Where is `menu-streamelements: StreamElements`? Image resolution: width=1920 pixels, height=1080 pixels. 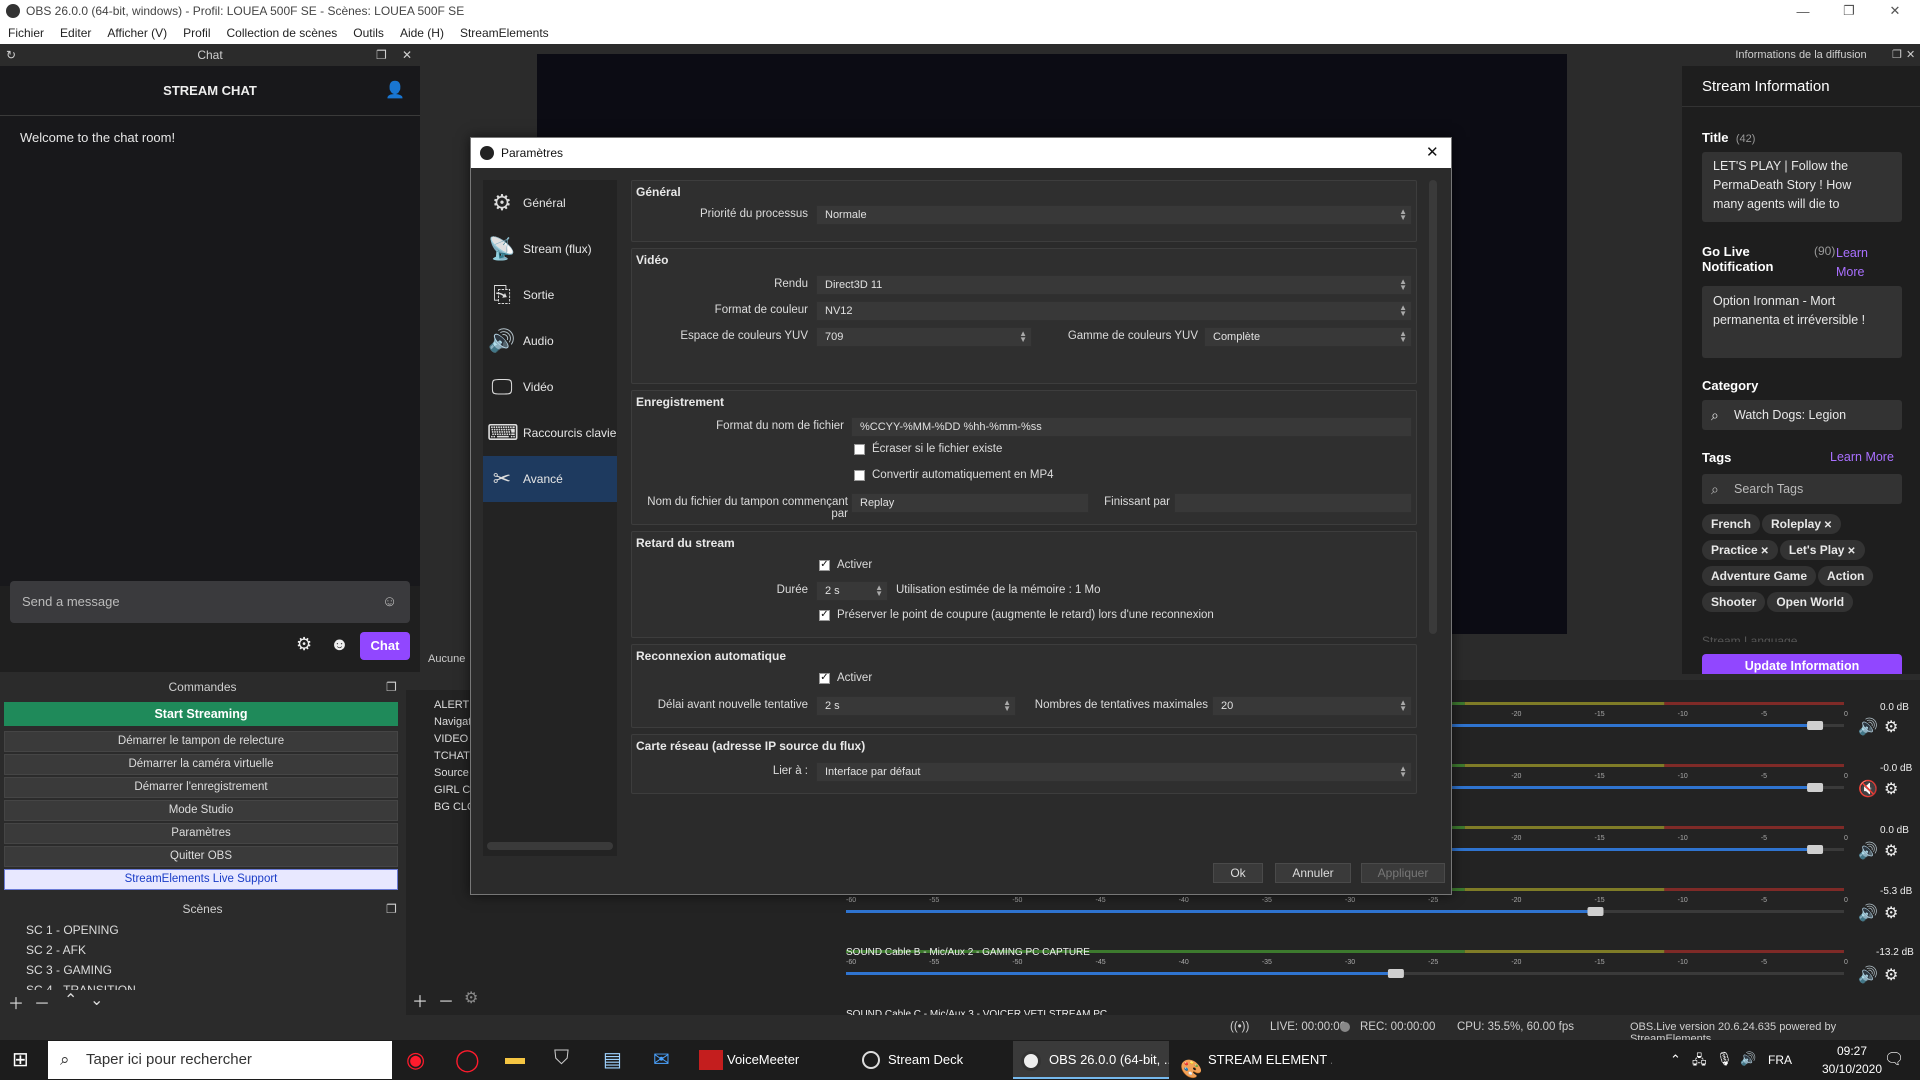 menu-streamelements: StreamElements is located at coordinates (504, 33).